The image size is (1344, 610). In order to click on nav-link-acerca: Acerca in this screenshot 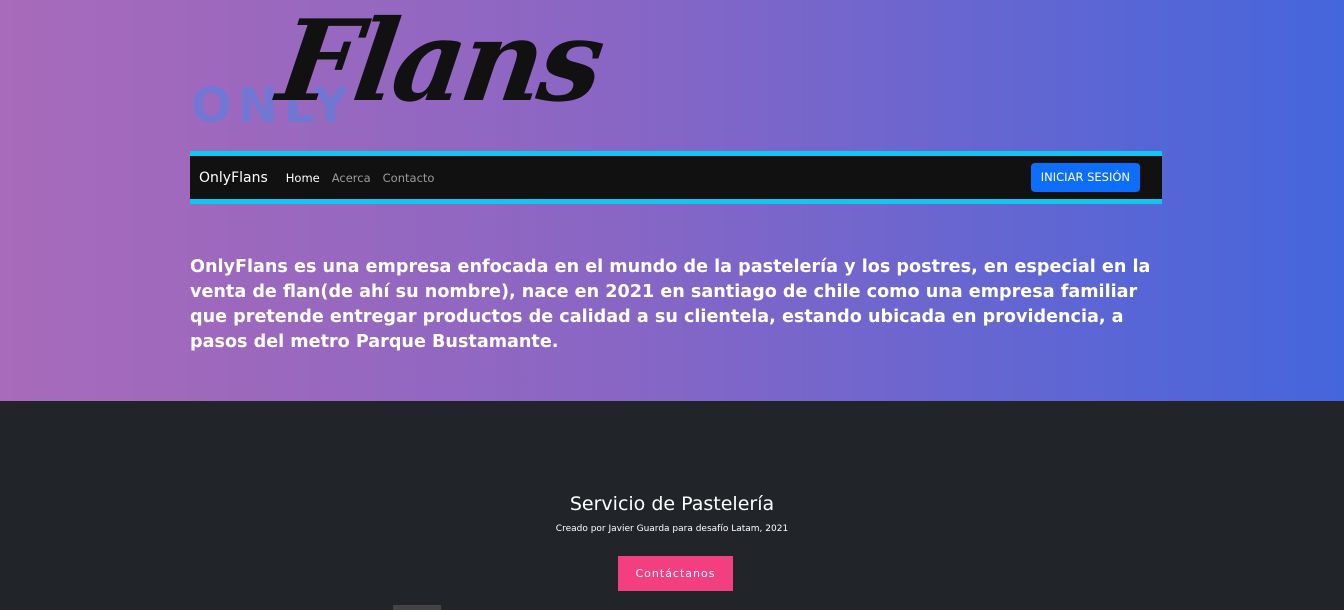, I will do `click(351, 178)`.